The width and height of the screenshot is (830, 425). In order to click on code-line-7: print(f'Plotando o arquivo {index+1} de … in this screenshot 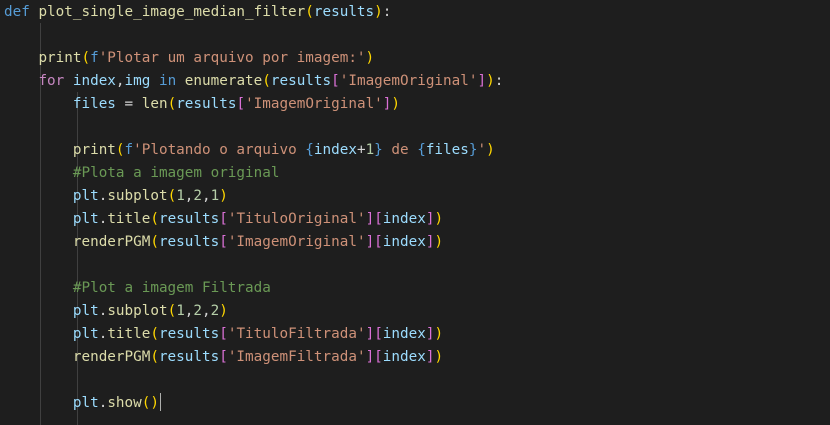, I will do `click(249, 150)`.